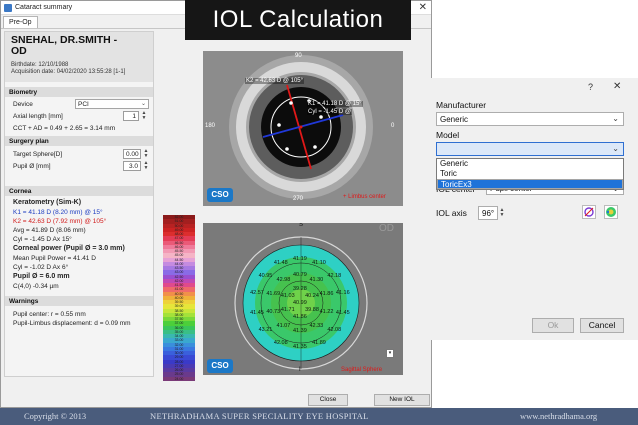 This screenshot has height=425, width=638. Describe the element at coordinates (83, 104) in the screenshot. I see `device-value: PCI` at that location.